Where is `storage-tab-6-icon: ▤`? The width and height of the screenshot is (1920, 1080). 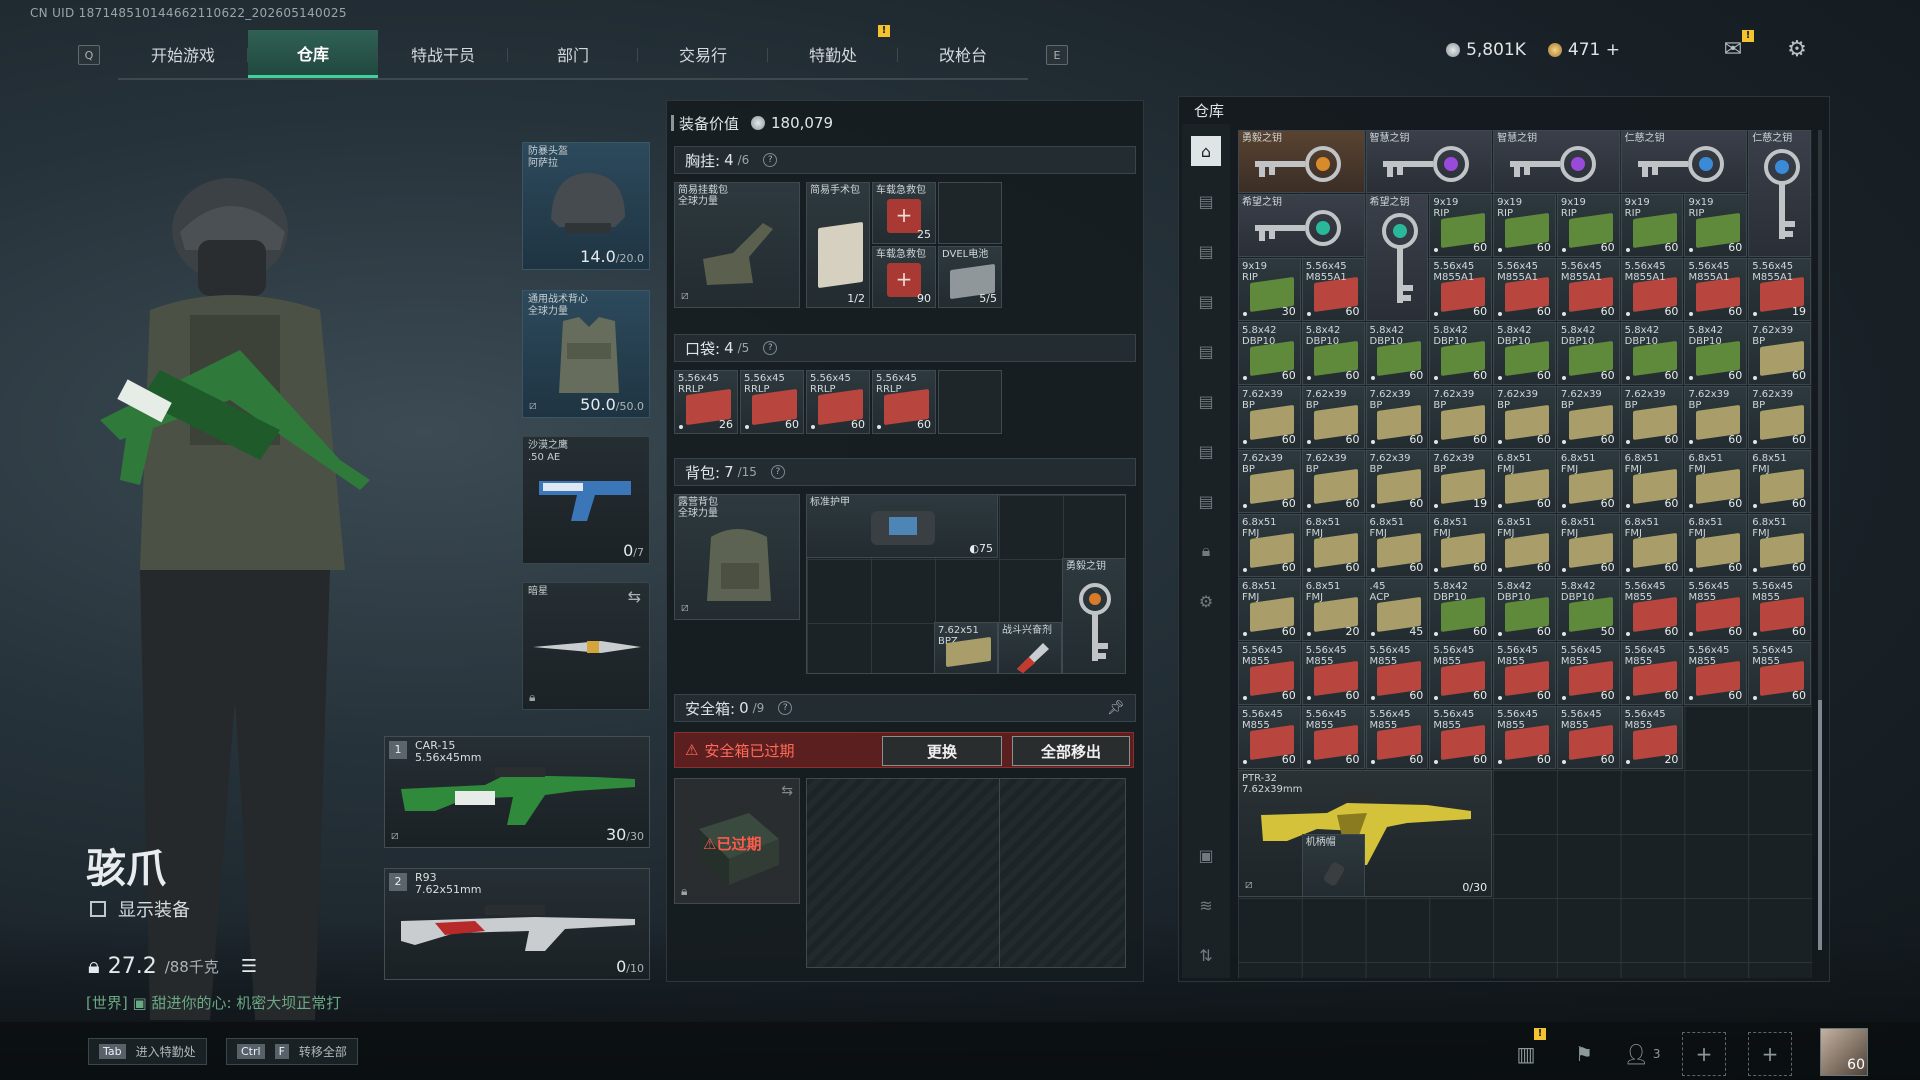
storage-tab-6-icon: ▤ is located at coordinates (1206, 451).